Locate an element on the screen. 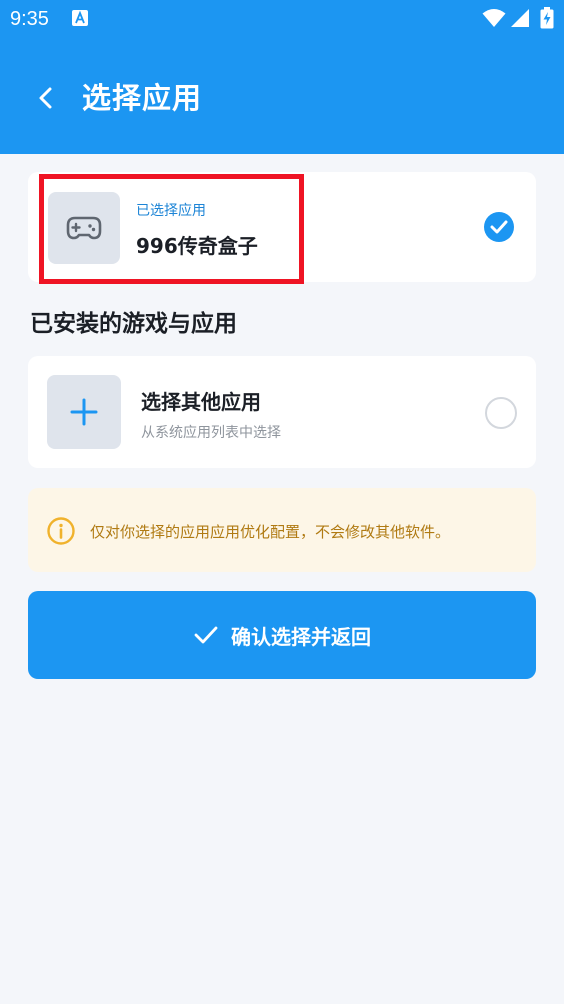  battery-charging-icon is located at coordinates (547, 18).